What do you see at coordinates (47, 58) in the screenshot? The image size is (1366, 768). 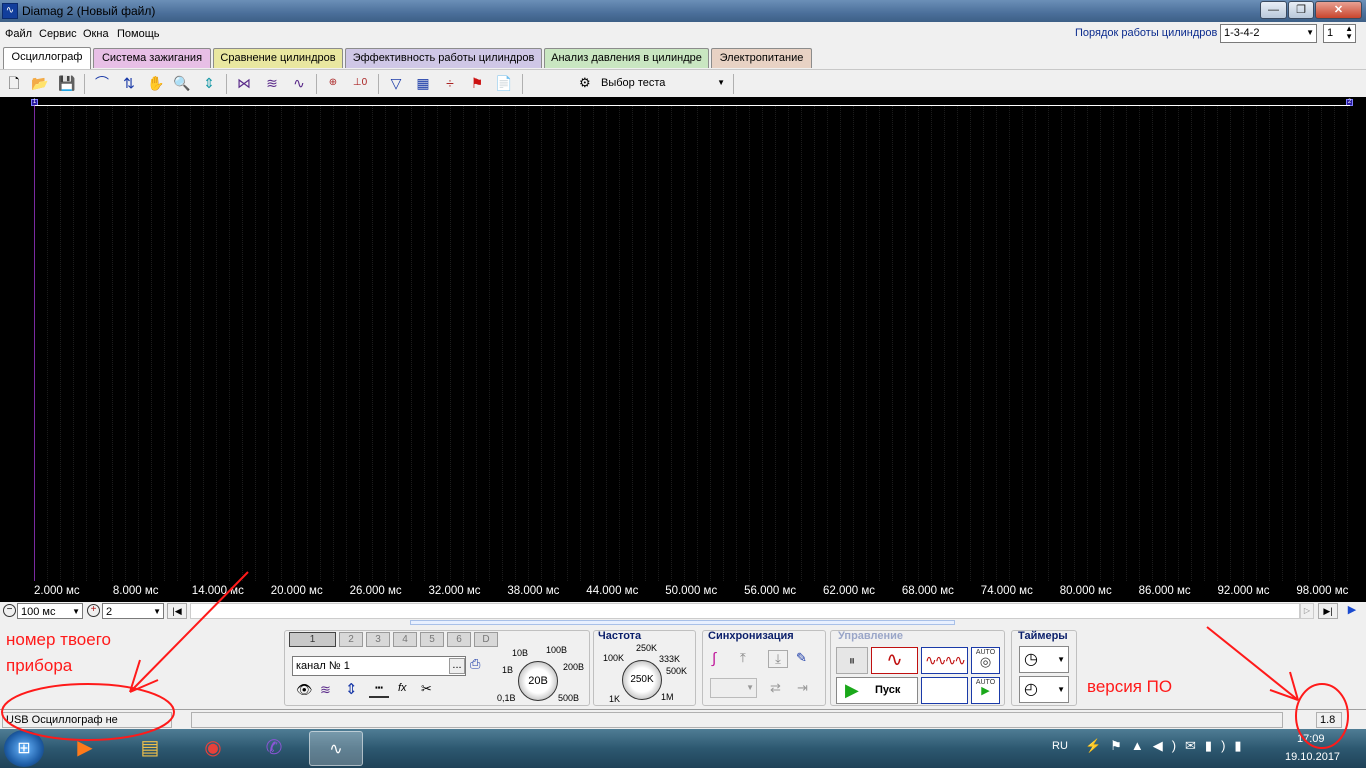 I see `tab-oscilloscope: Осциллограф` at bounding box center [47, 58].